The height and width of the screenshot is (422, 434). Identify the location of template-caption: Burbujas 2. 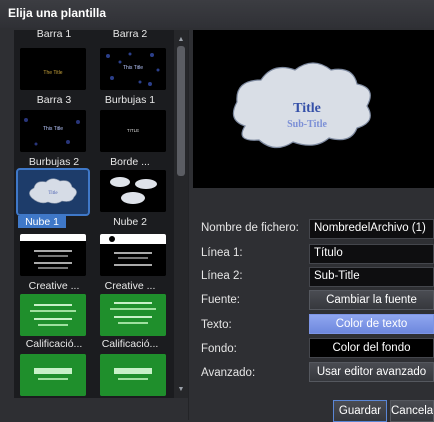
(54, 162).